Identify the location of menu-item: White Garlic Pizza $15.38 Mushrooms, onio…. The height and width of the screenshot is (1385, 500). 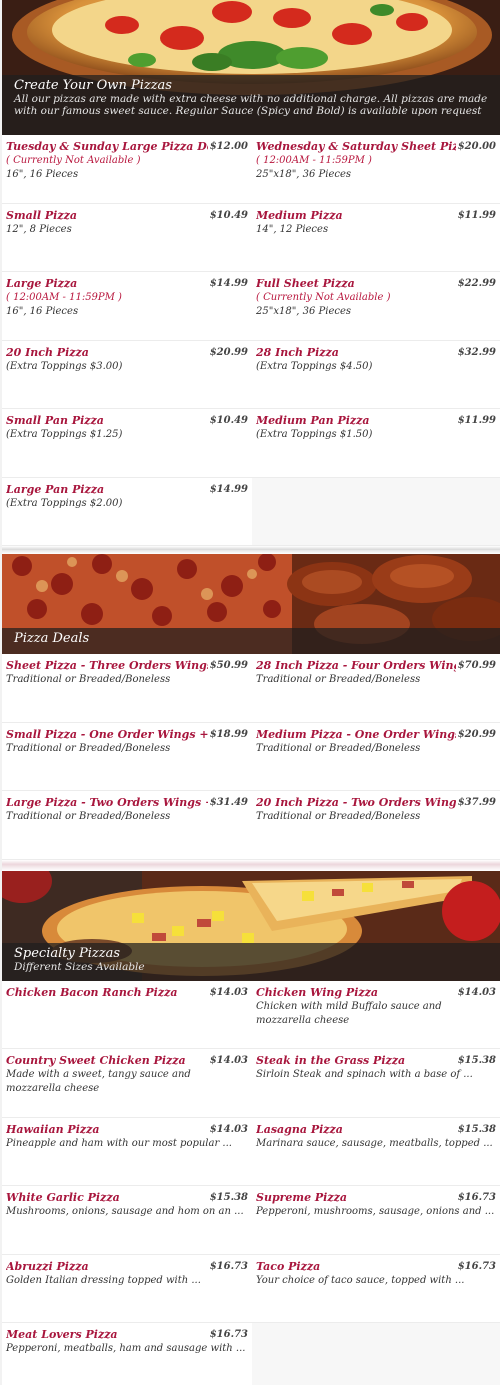
(127, 1220).